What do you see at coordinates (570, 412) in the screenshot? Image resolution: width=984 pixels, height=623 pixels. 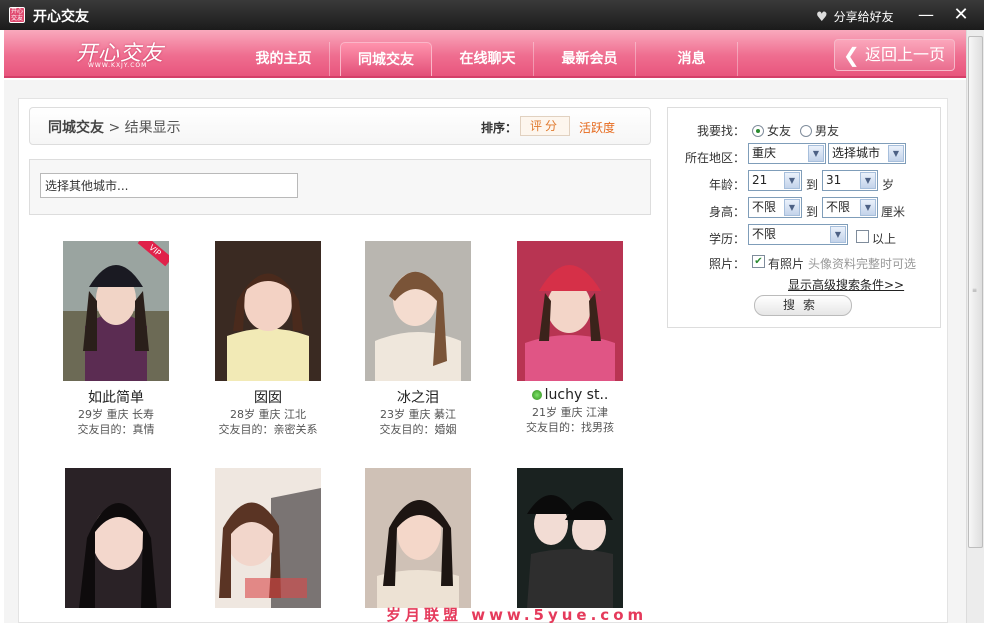 I see `profile-age-location: 21岁 重庆 江津` at bounding box center [570, 412].